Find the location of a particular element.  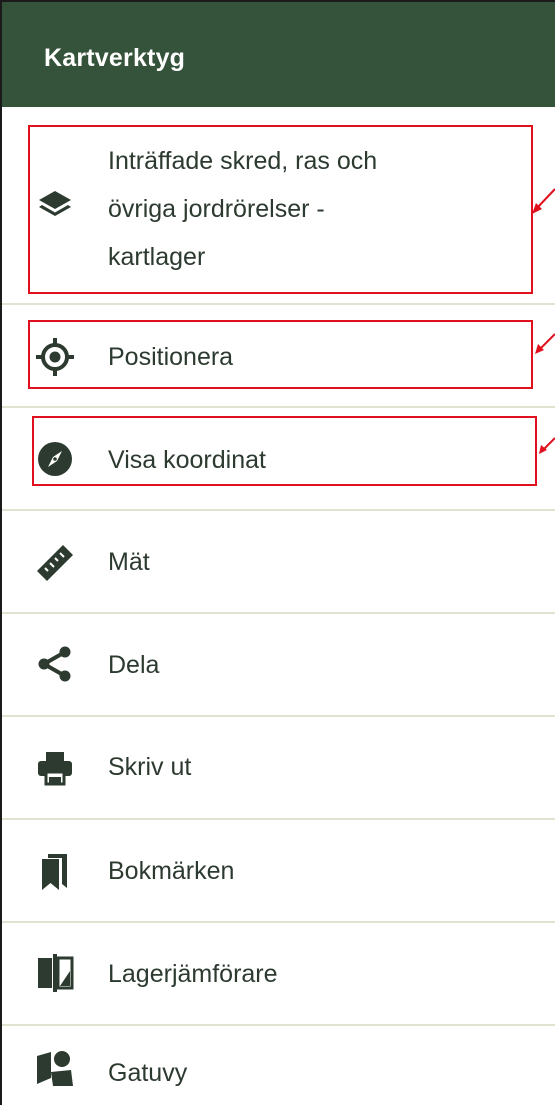

tool-item-label: Positionera is located at coordinates (171, 357).